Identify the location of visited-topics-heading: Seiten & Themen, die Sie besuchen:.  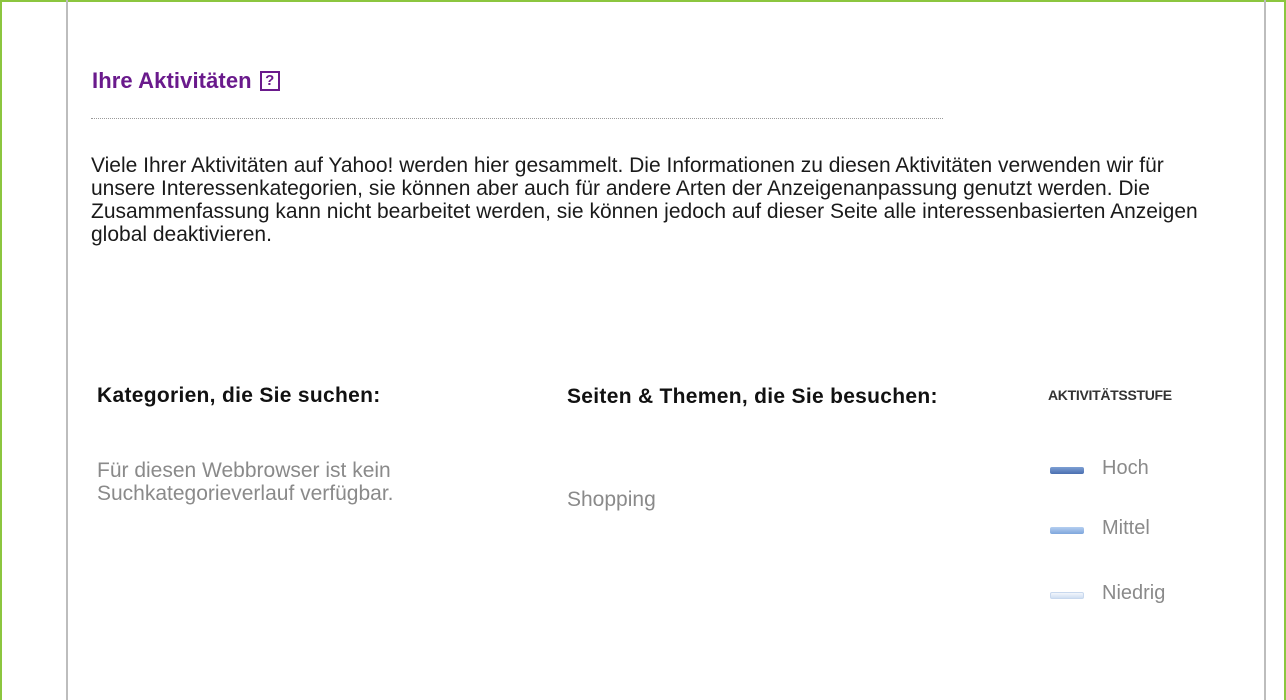
(752, 396).